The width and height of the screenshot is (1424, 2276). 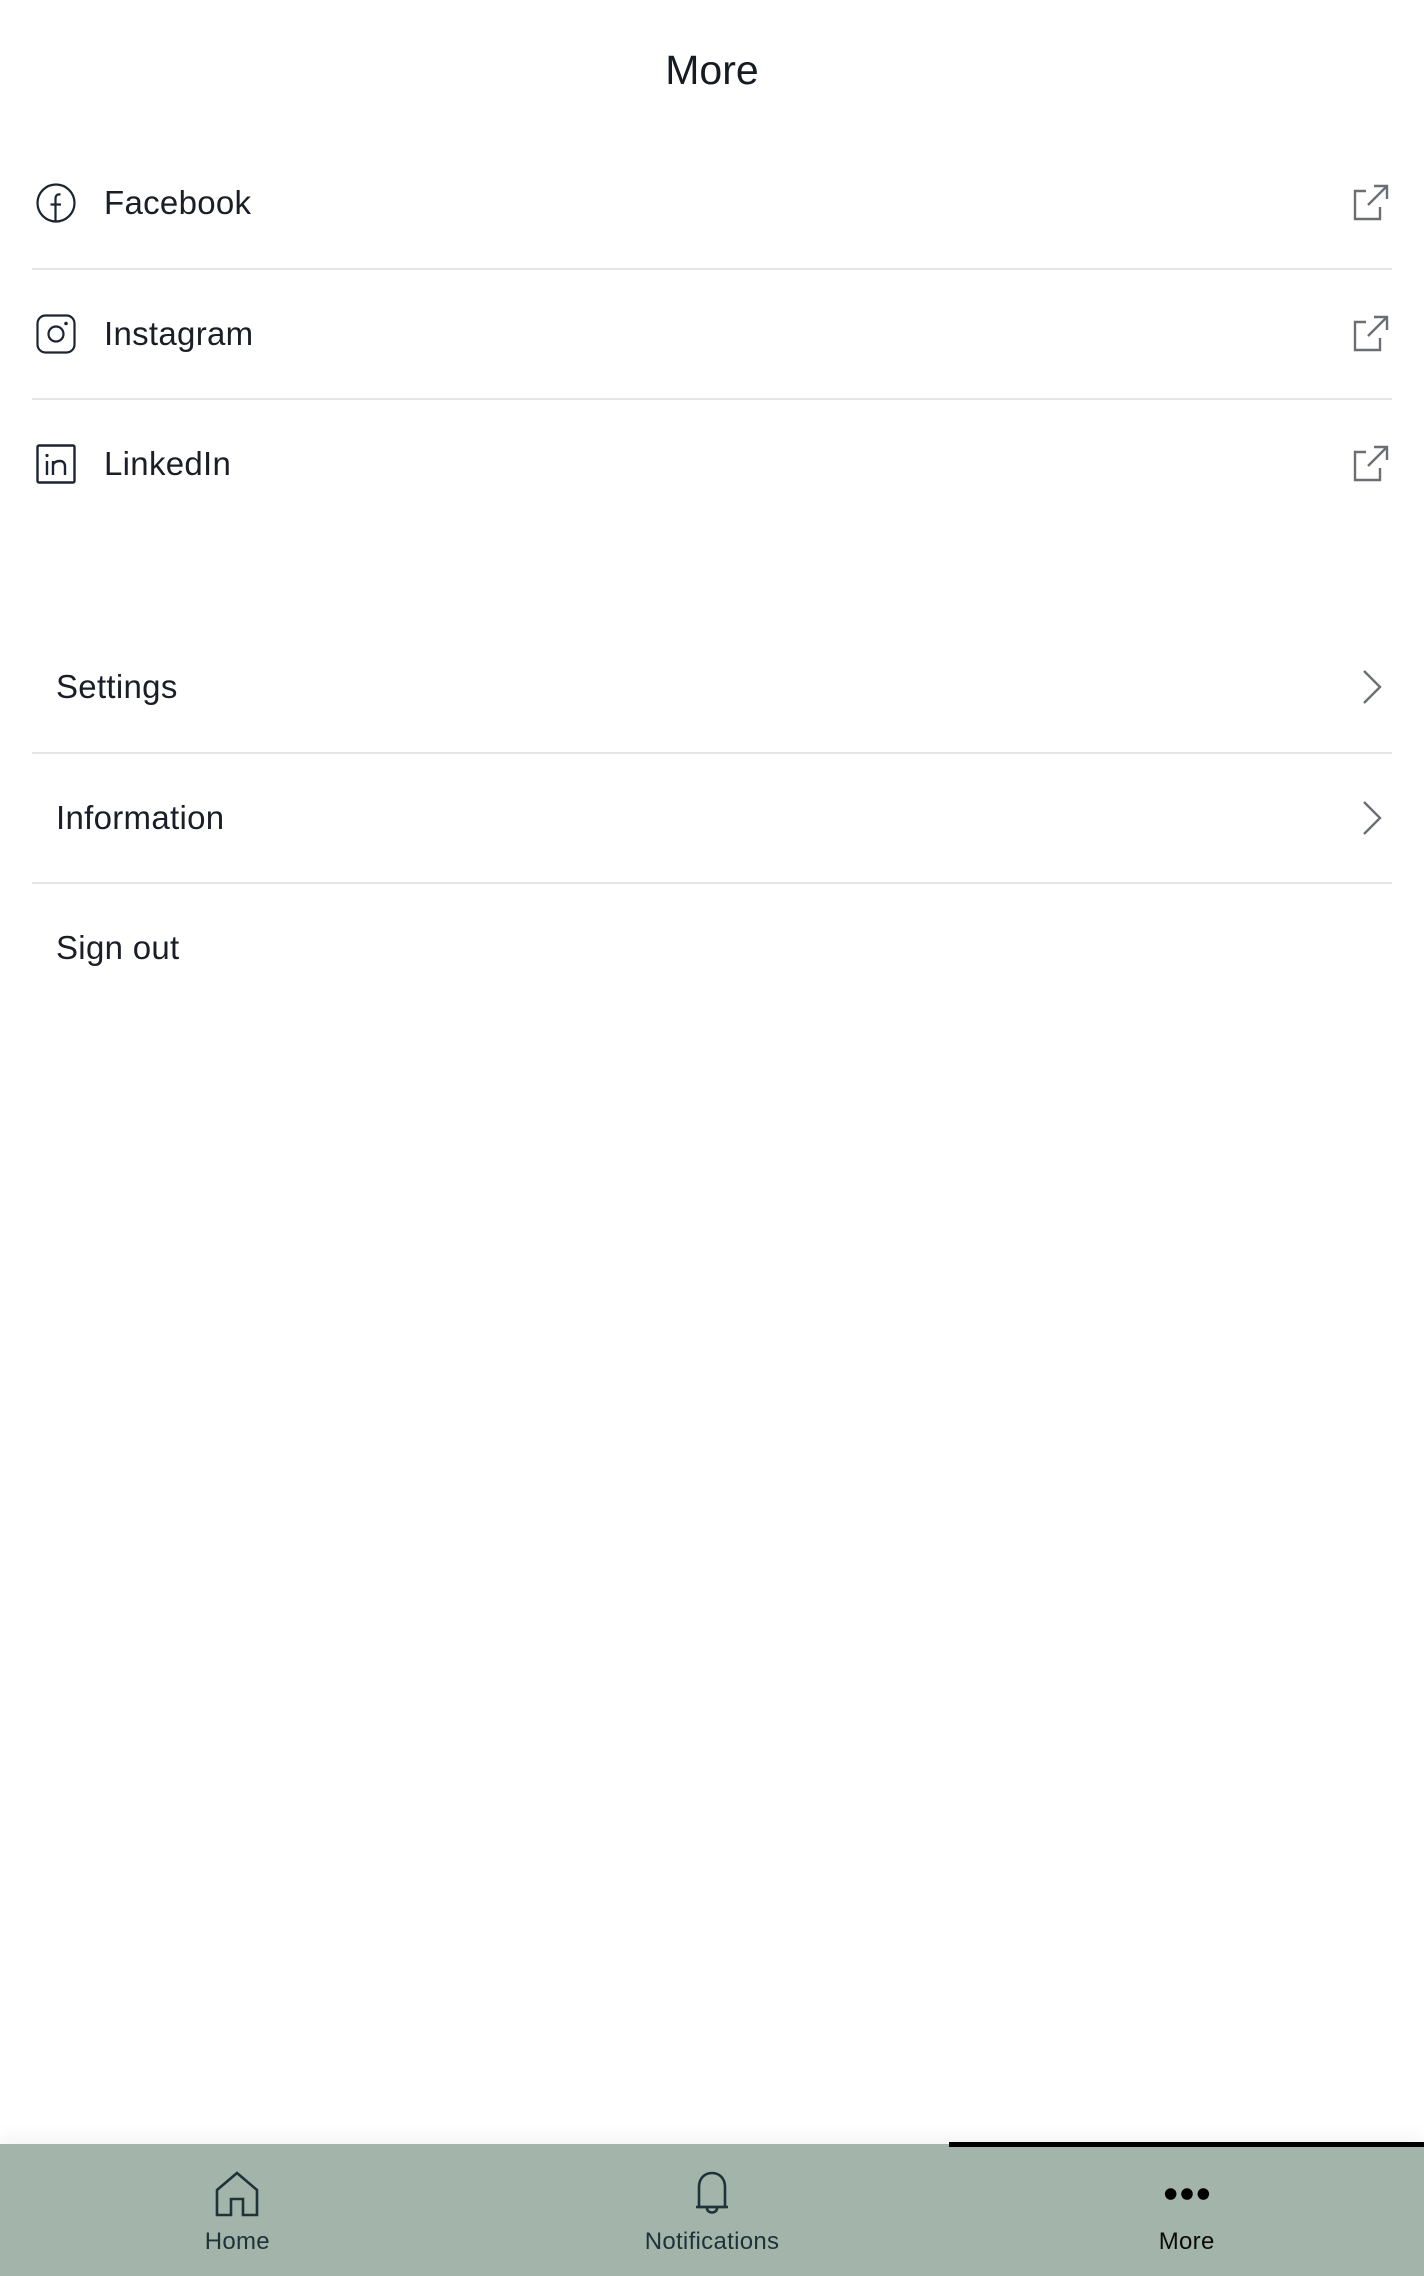 I want to click on nav-tab-more: More, so click(x=1186, y=2209).